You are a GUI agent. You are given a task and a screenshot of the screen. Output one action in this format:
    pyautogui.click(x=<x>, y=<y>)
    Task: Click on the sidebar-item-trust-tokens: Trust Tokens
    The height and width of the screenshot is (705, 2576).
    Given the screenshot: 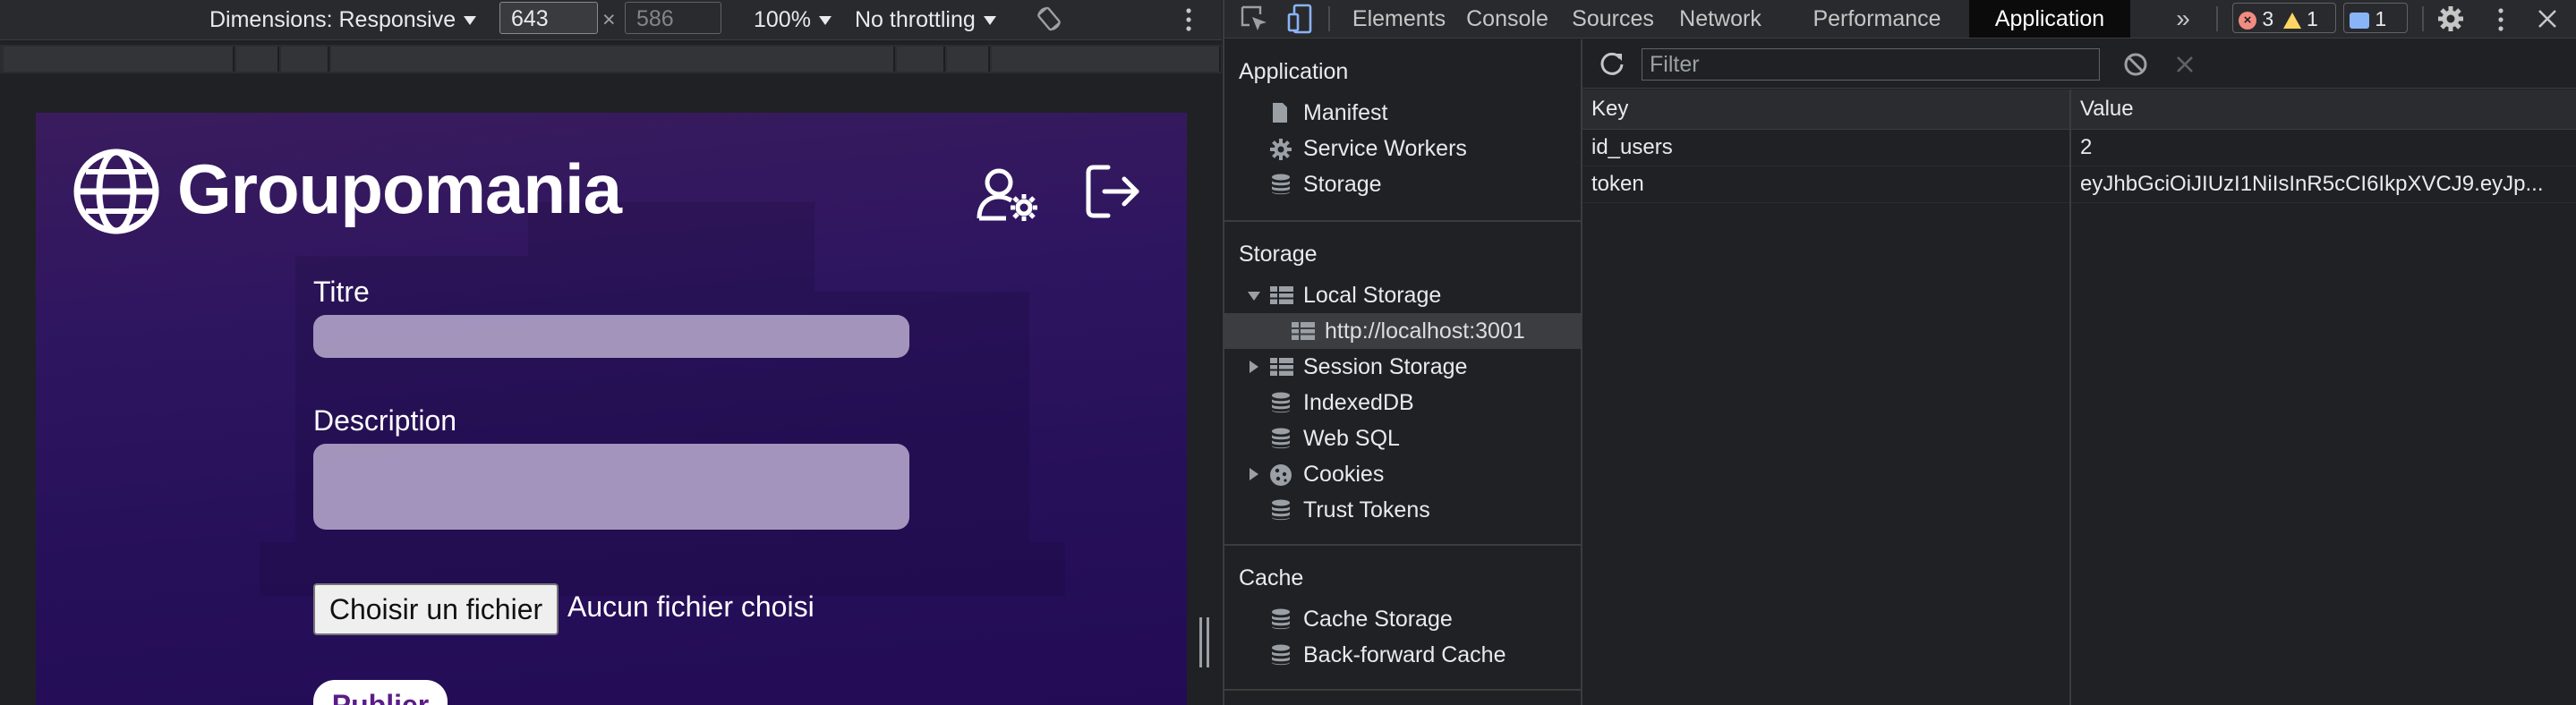 What is the action you would take?
    pyautogui.click(x=1402, y=510)
    